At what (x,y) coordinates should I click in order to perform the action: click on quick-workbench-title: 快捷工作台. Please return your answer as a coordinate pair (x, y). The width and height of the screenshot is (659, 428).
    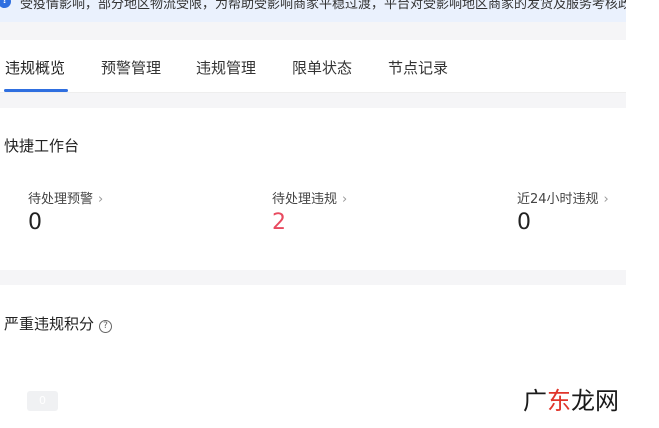
    Looking at the image, I should click on (42, 146).